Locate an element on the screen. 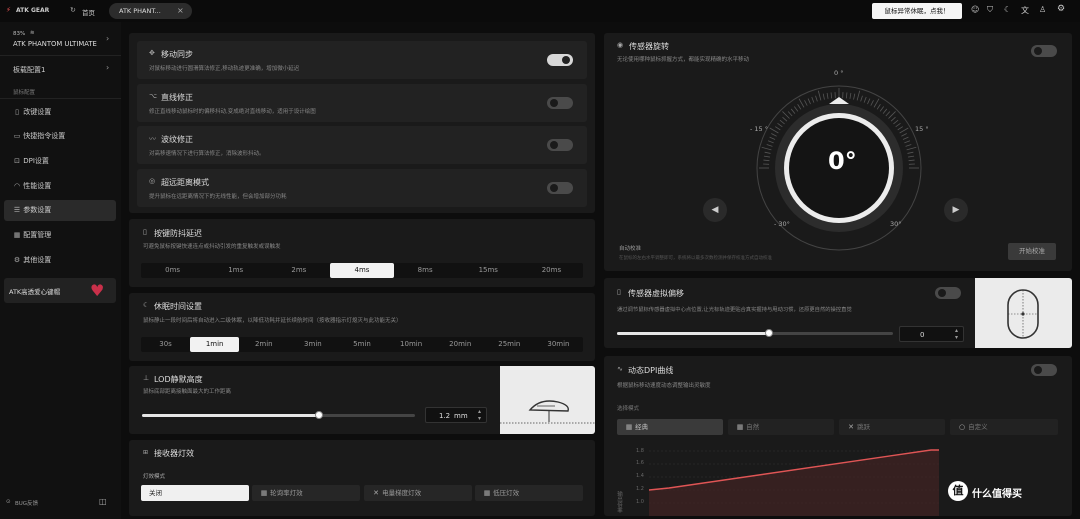 The image size is (1080, 519). settings-icon: ⚙ is located at coordinates (1061, 9).